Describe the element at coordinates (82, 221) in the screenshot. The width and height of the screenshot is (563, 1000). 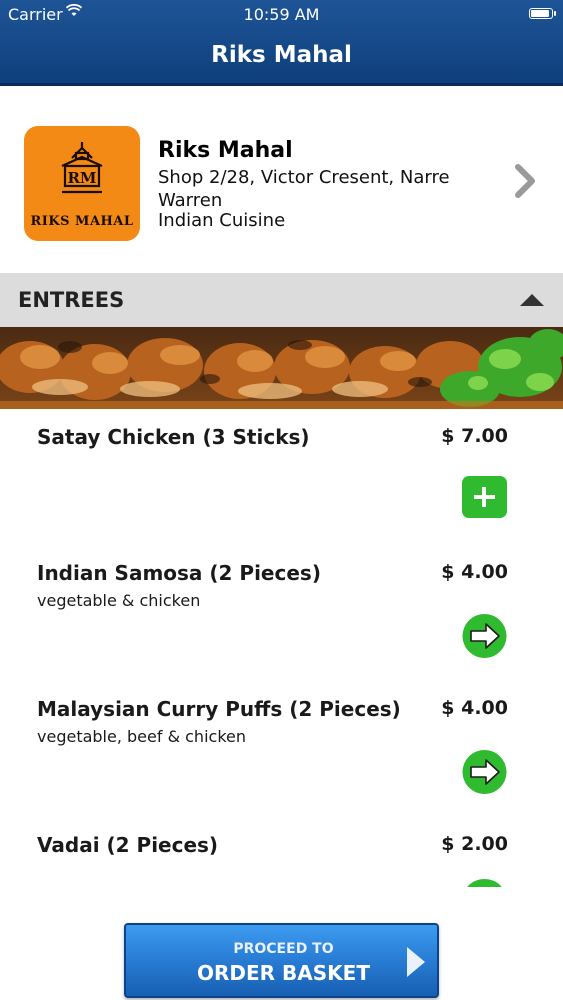
I see `logo-text: RIKS MAHAL` at that location.